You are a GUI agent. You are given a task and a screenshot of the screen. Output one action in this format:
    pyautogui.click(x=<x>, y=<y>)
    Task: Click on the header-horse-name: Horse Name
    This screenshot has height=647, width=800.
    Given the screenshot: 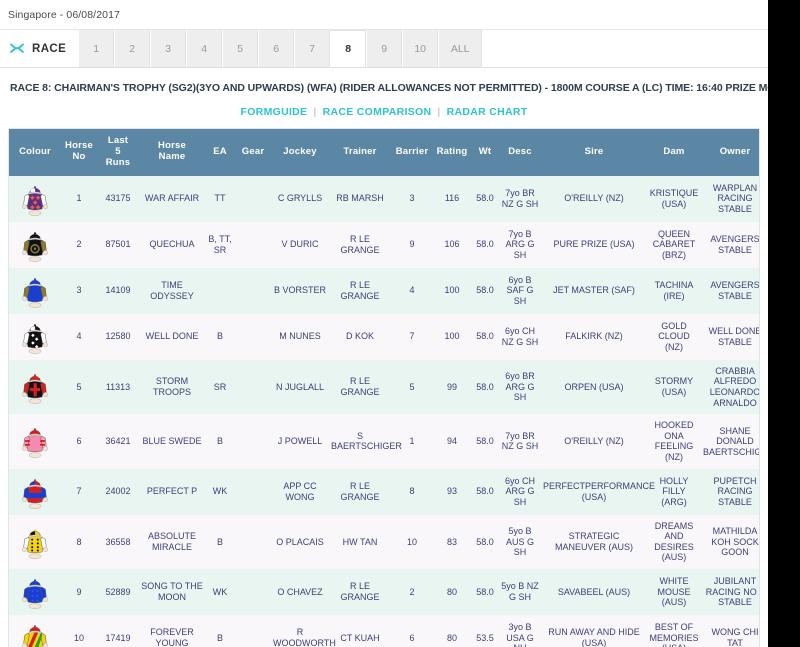 What is the action you would take?
    pyautogui.click(x=172, y=152)
    